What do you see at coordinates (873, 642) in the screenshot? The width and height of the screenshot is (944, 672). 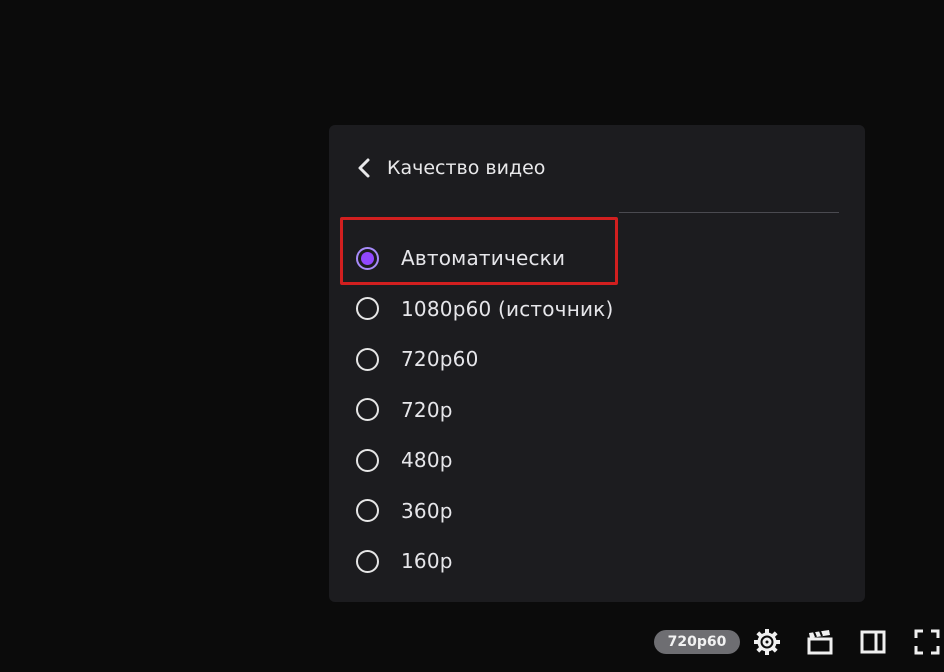 I see `theatre-mode-icon` at bounding box center [873, 642].